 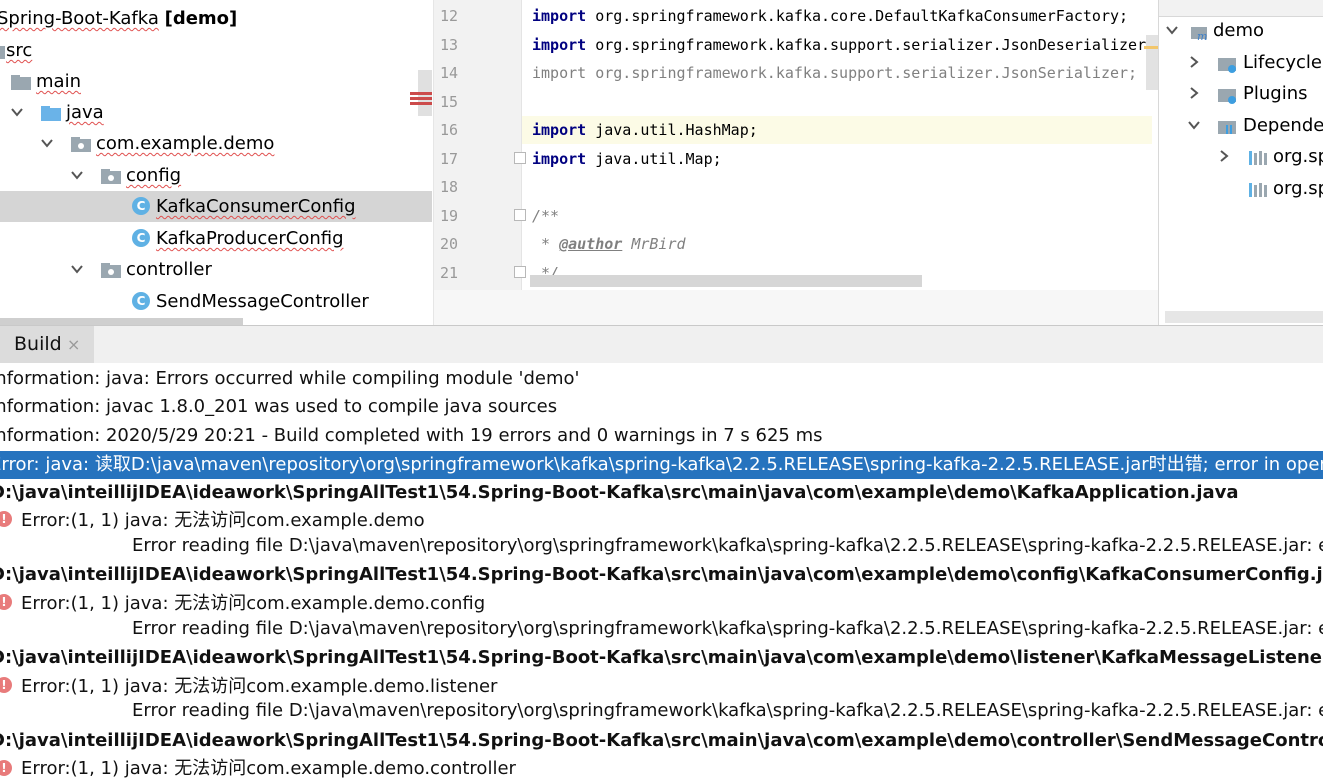 What do you see at coordinates (256, 206) in the screenshot?
I see `tree-item-label: KafkaConsumerConfig` at bounding box center [256, 206].